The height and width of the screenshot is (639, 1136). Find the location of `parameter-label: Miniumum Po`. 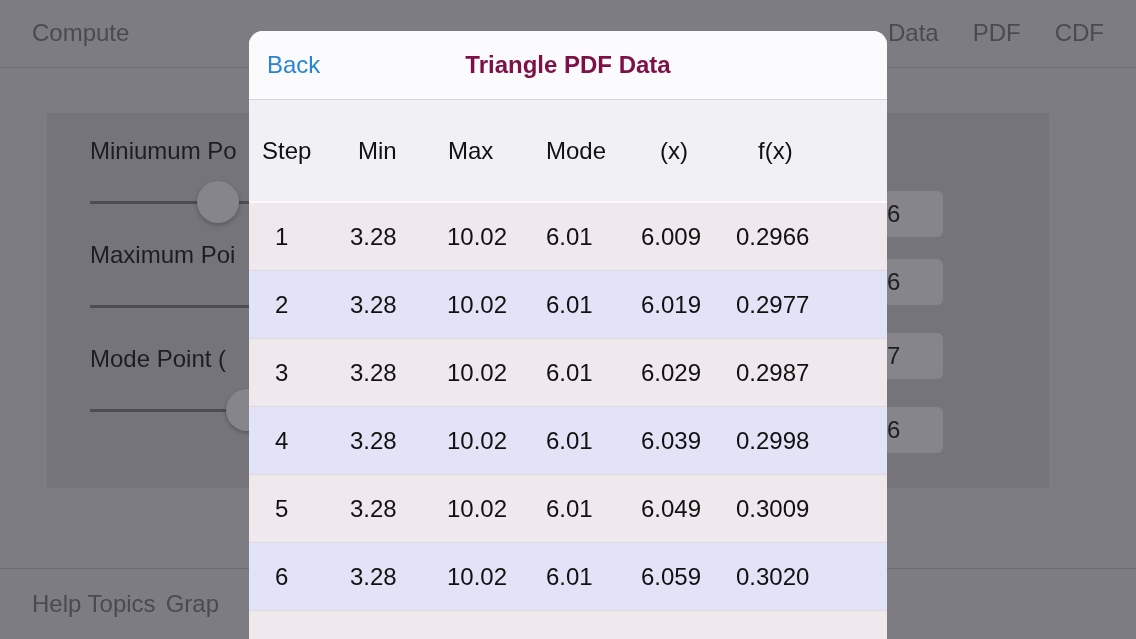

parameter-label: Miniumum Po is located at coordinates (163, 151).